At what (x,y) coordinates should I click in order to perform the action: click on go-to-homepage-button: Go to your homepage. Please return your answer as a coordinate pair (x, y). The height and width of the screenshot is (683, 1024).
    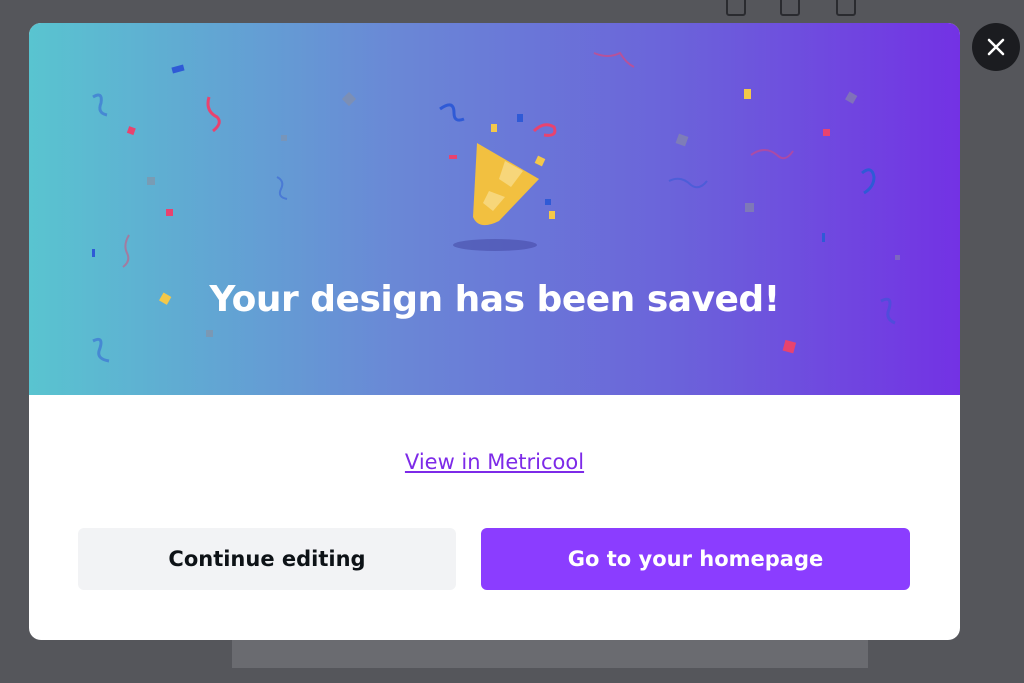
    Looking at the image, I should click on (695, 559).